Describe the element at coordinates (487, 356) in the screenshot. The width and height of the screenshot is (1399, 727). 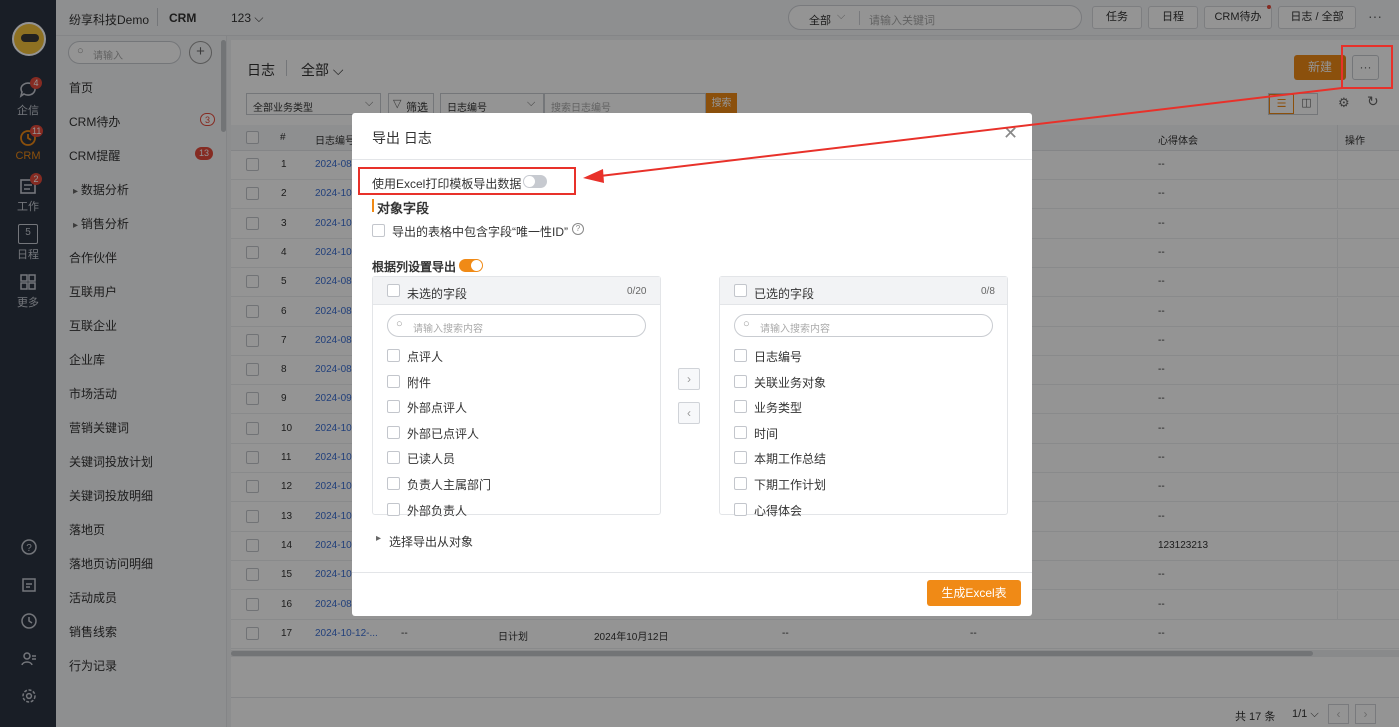
I see `field-option: 点评人` at that location.